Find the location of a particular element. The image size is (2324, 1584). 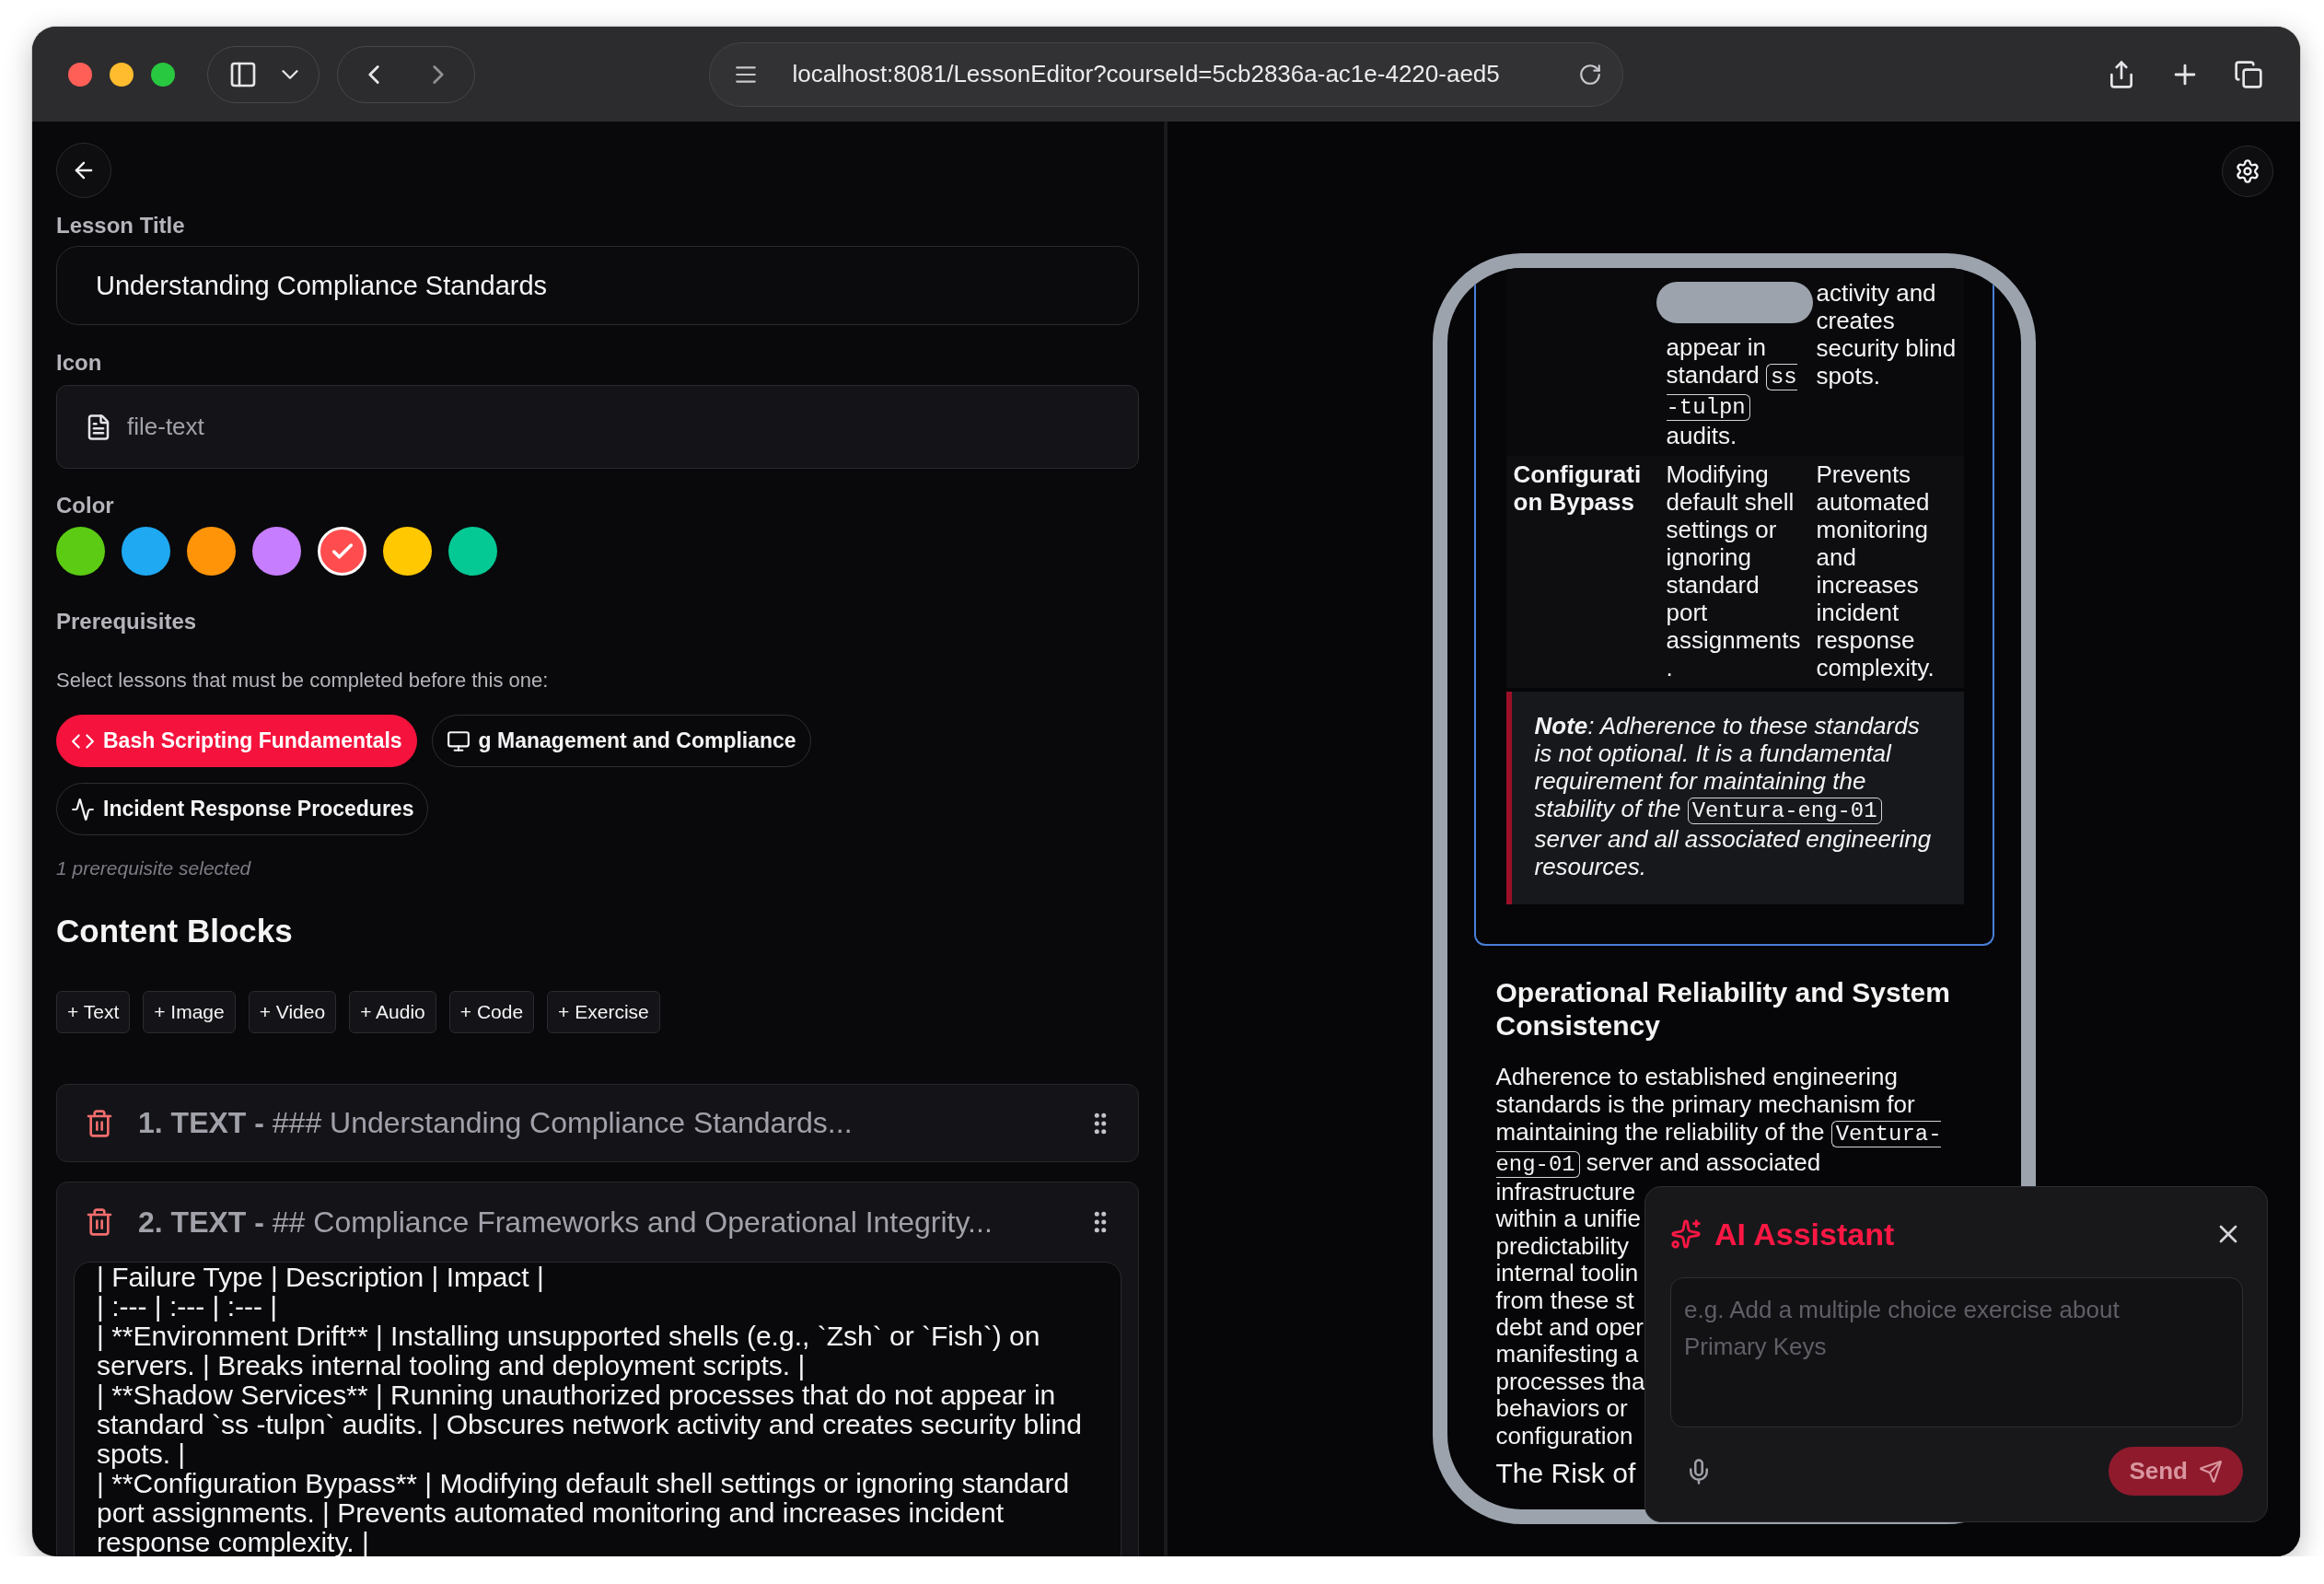

add-block-button: + Text is located at coordinates (94, 1012).